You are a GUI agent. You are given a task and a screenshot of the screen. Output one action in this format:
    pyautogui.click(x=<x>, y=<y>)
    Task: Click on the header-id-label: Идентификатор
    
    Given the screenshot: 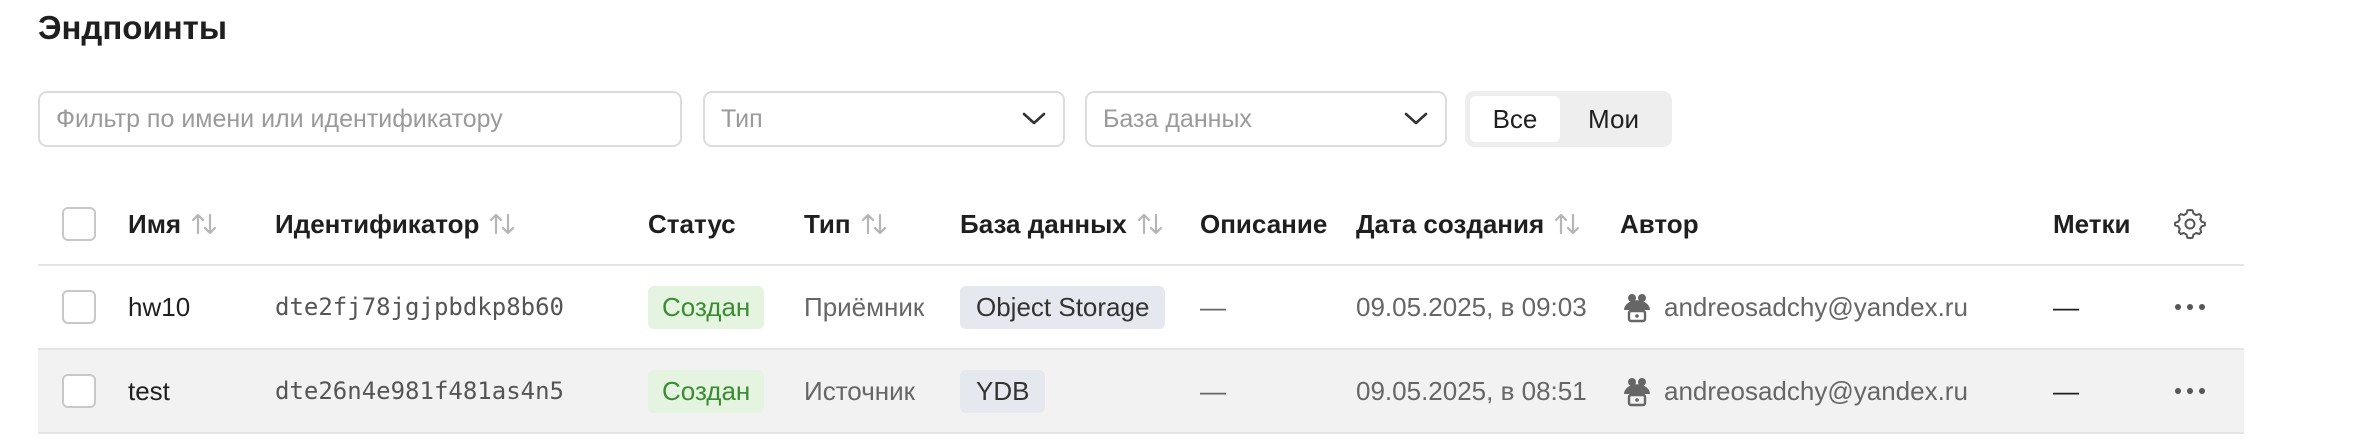 What is the action you would take?
    pyautogui.click(x=377, y=223)
    